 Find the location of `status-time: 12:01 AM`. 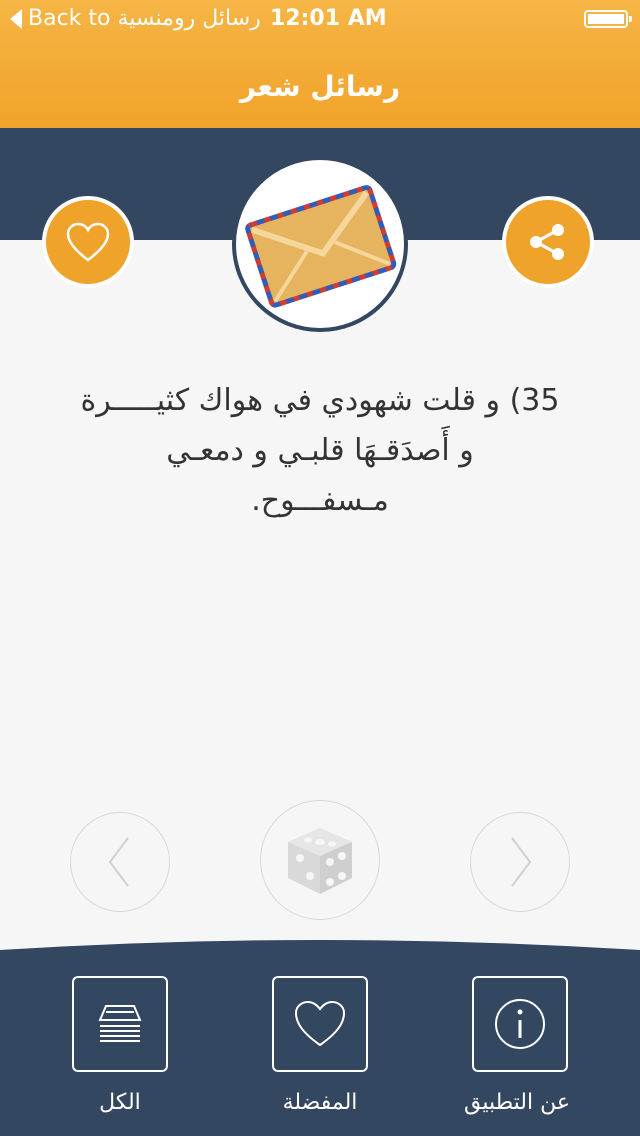

status-time: 12:01 AM is located at coordinates (328, 18).